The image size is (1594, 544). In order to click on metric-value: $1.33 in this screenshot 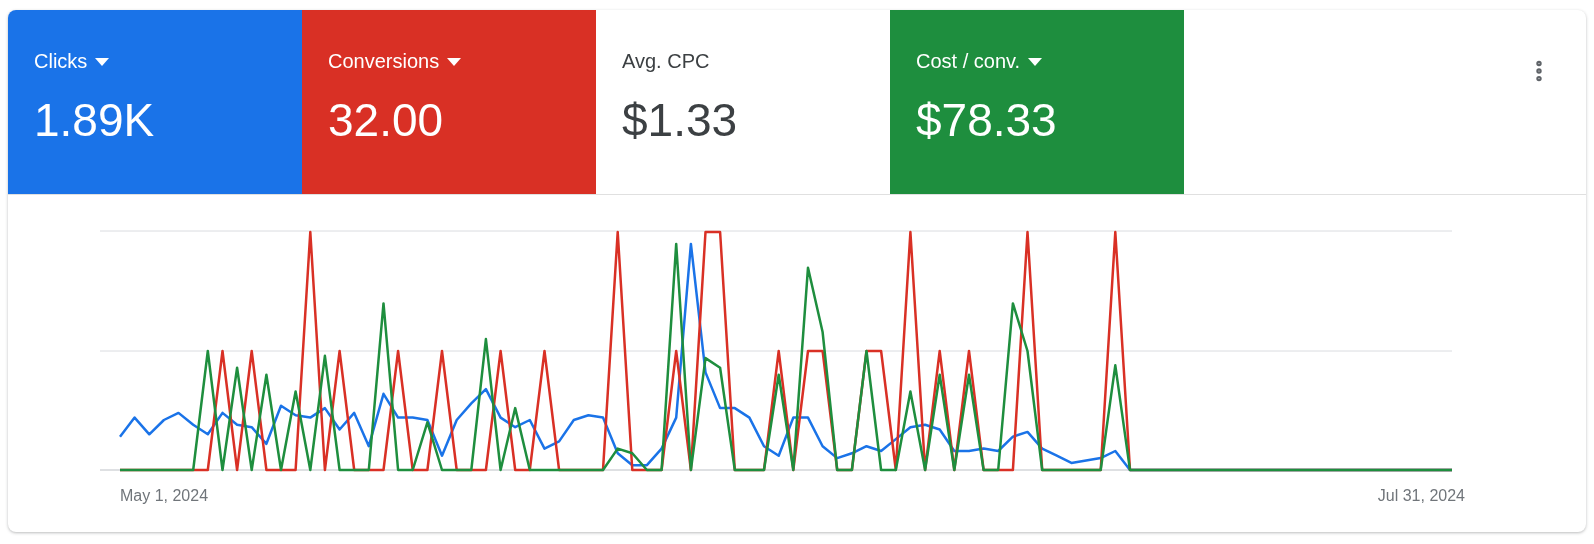, I will do `click(680, 120)`.